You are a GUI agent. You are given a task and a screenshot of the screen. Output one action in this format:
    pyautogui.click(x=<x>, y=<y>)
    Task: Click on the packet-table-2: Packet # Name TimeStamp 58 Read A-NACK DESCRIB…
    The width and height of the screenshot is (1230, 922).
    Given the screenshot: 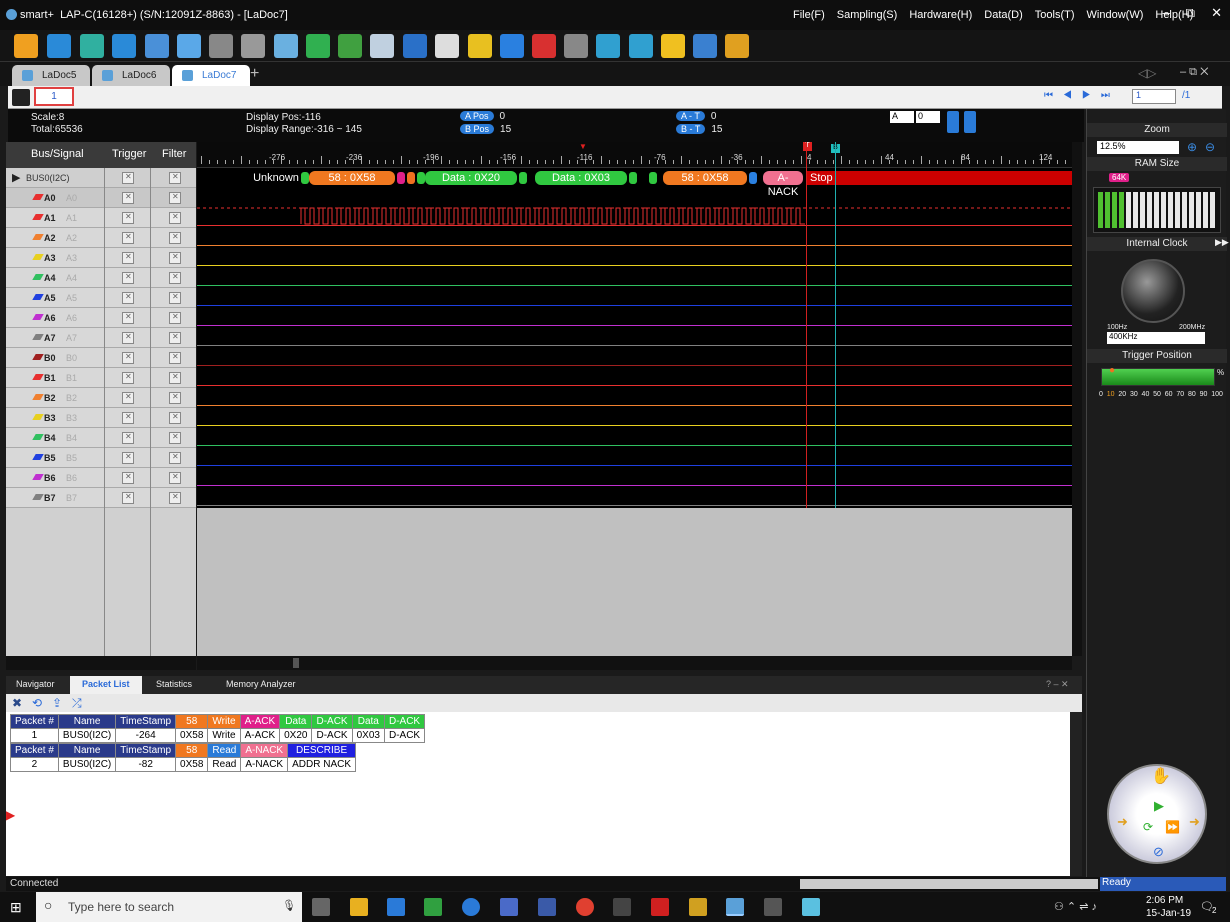 What is the action you would take?
    pyautogui.click(x=183, y=757)
    